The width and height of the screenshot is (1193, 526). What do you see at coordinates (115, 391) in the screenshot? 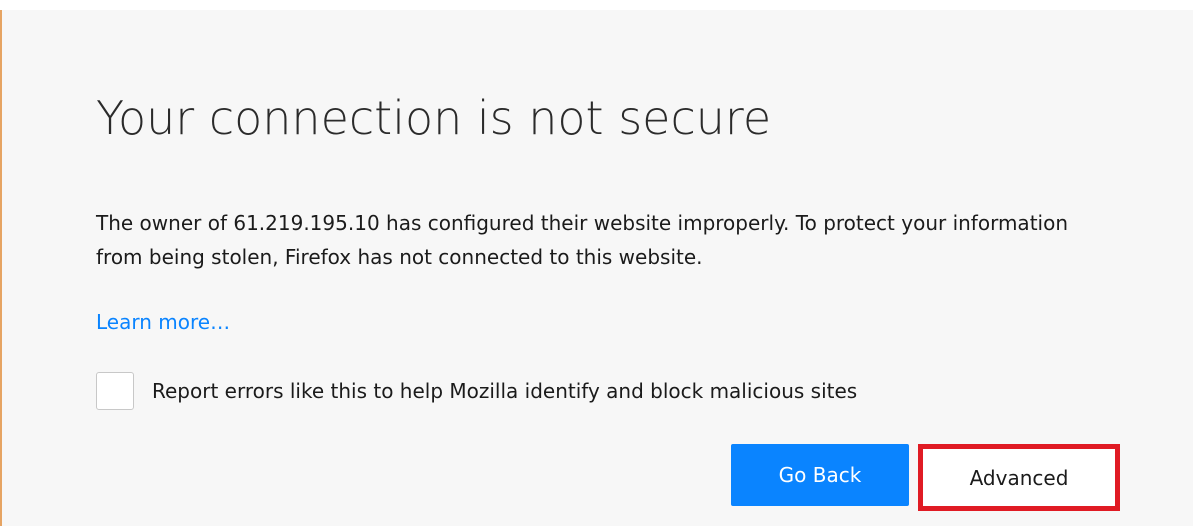
I see `report-errors-checkbox` at bounding box center [115, 391].